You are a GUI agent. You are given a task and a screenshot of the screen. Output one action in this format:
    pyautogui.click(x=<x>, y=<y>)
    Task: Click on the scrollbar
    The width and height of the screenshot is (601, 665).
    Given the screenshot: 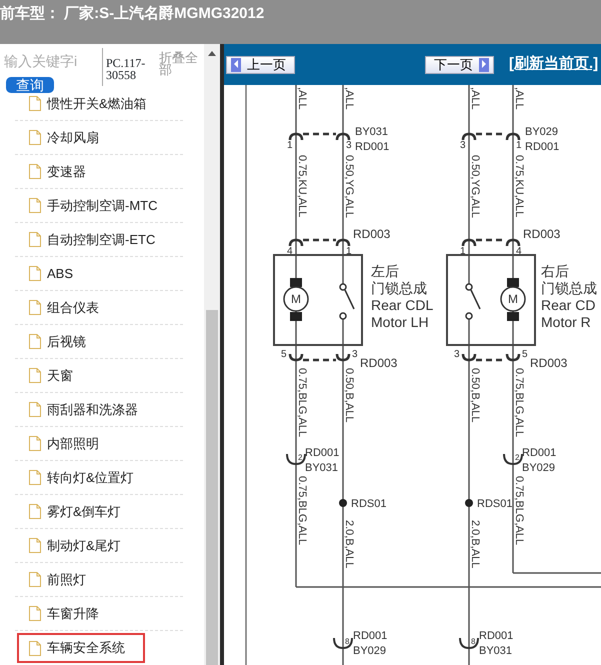 What is the action you would take?
    pyautogui.click(x=212, y=354)
    